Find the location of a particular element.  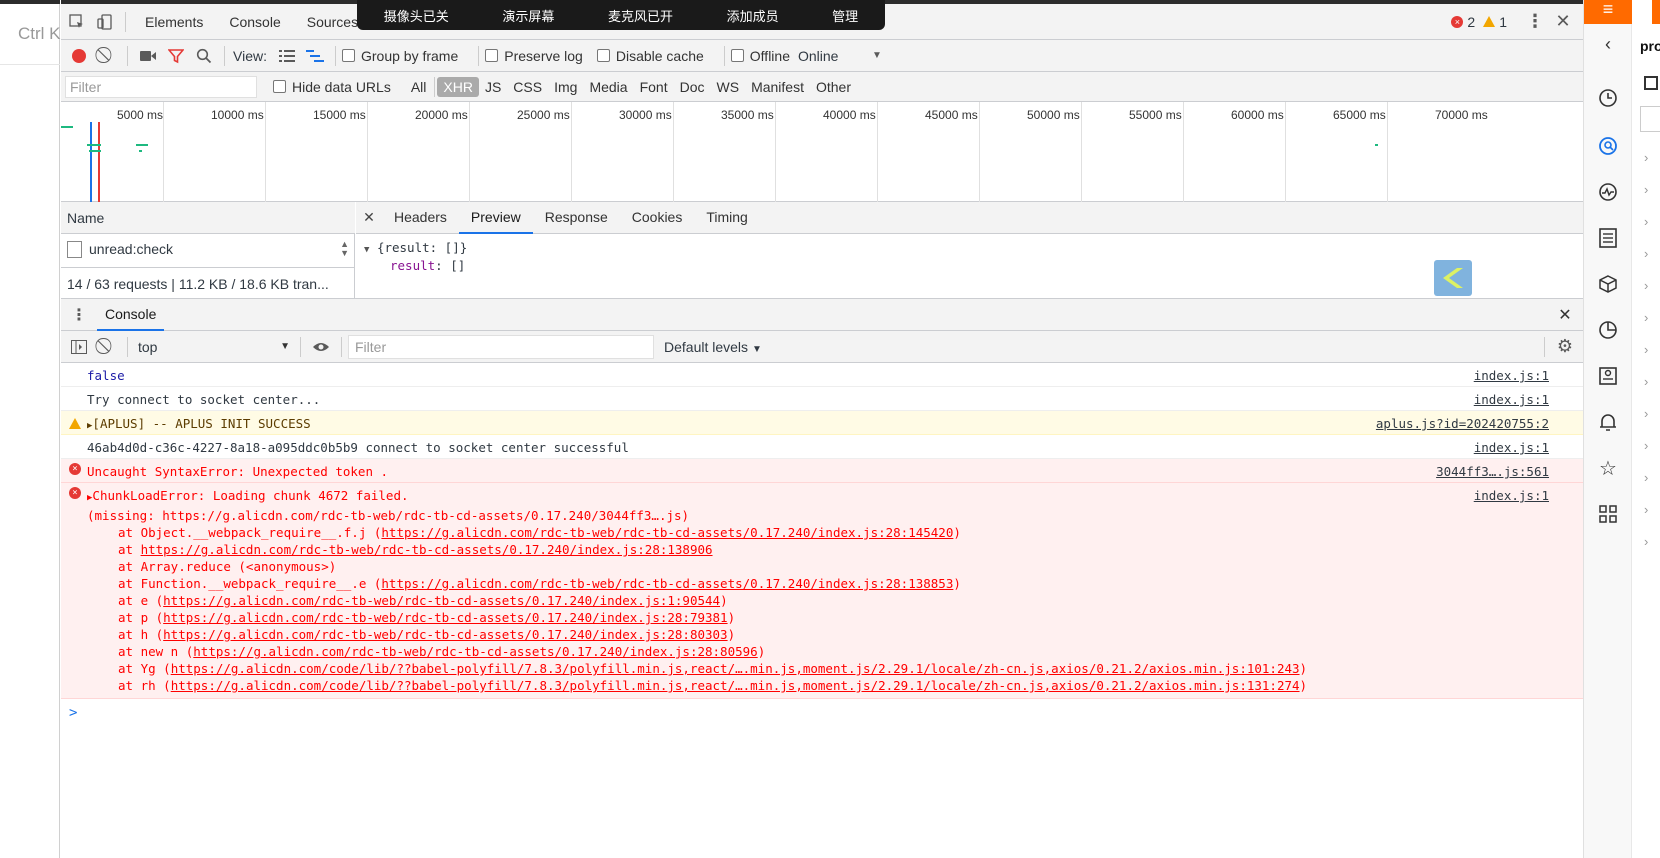

filter-type-manifest: Manifest is located at coordinates (777, 87).